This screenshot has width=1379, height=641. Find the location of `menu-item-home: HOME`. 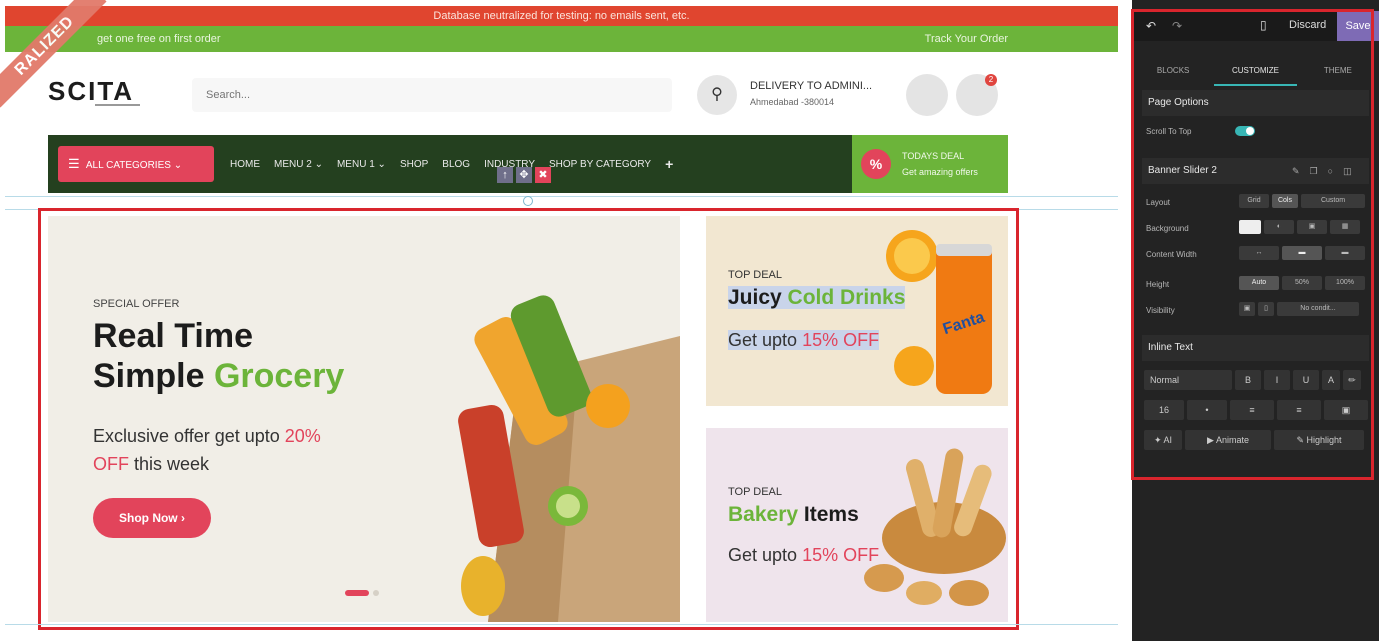

menu-item-home: HOME is located at coordinates (245, 164).